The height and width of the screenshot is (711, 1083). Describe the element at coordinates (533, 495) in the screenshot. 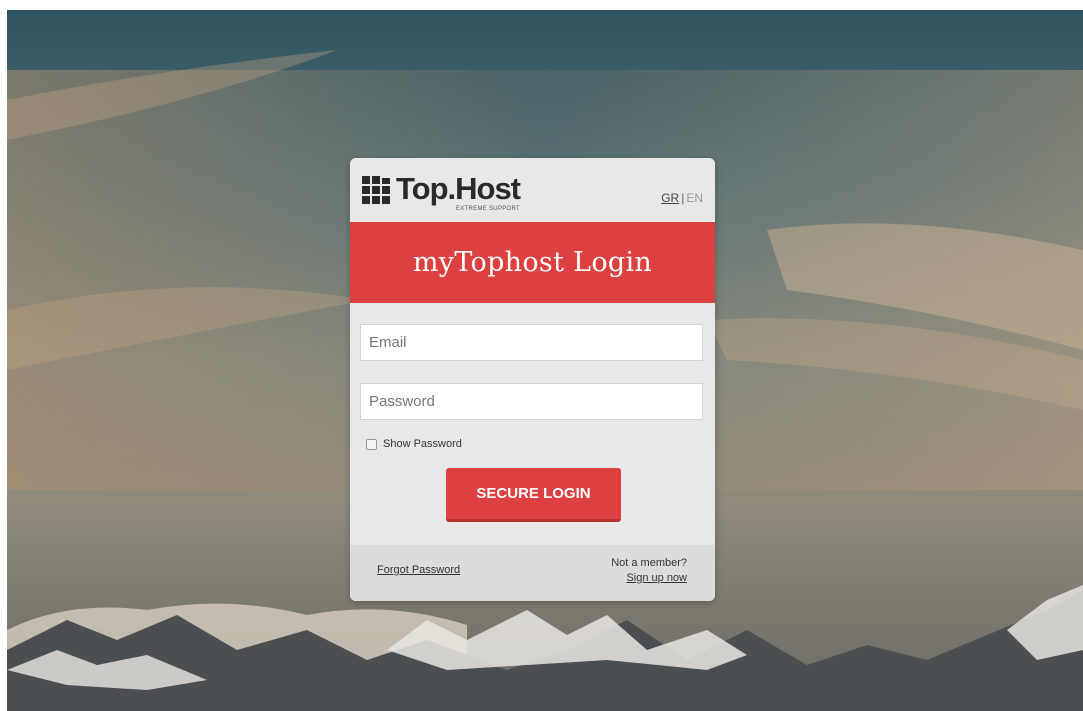

I see `secure-login-button: SECURE LOGIN` at that location.